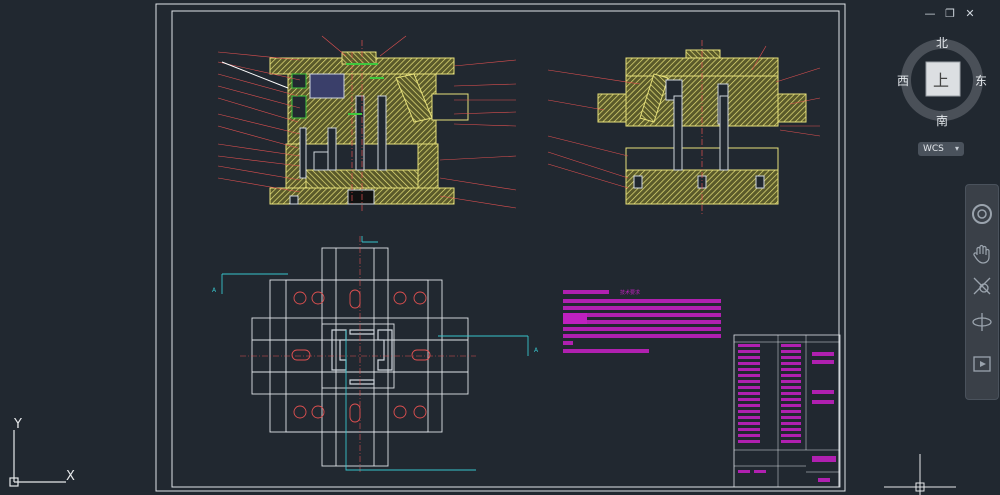 The image size is (1000, 495). I want to click on showmotion-icon, so click(982, 365).